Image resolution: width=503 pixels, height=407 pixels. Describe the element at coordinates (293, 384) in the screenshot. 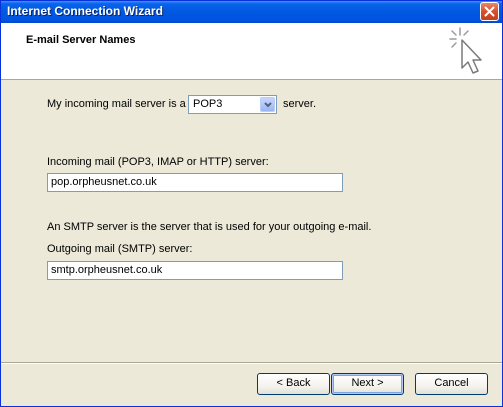

I see `back-button: < Back` at that location.